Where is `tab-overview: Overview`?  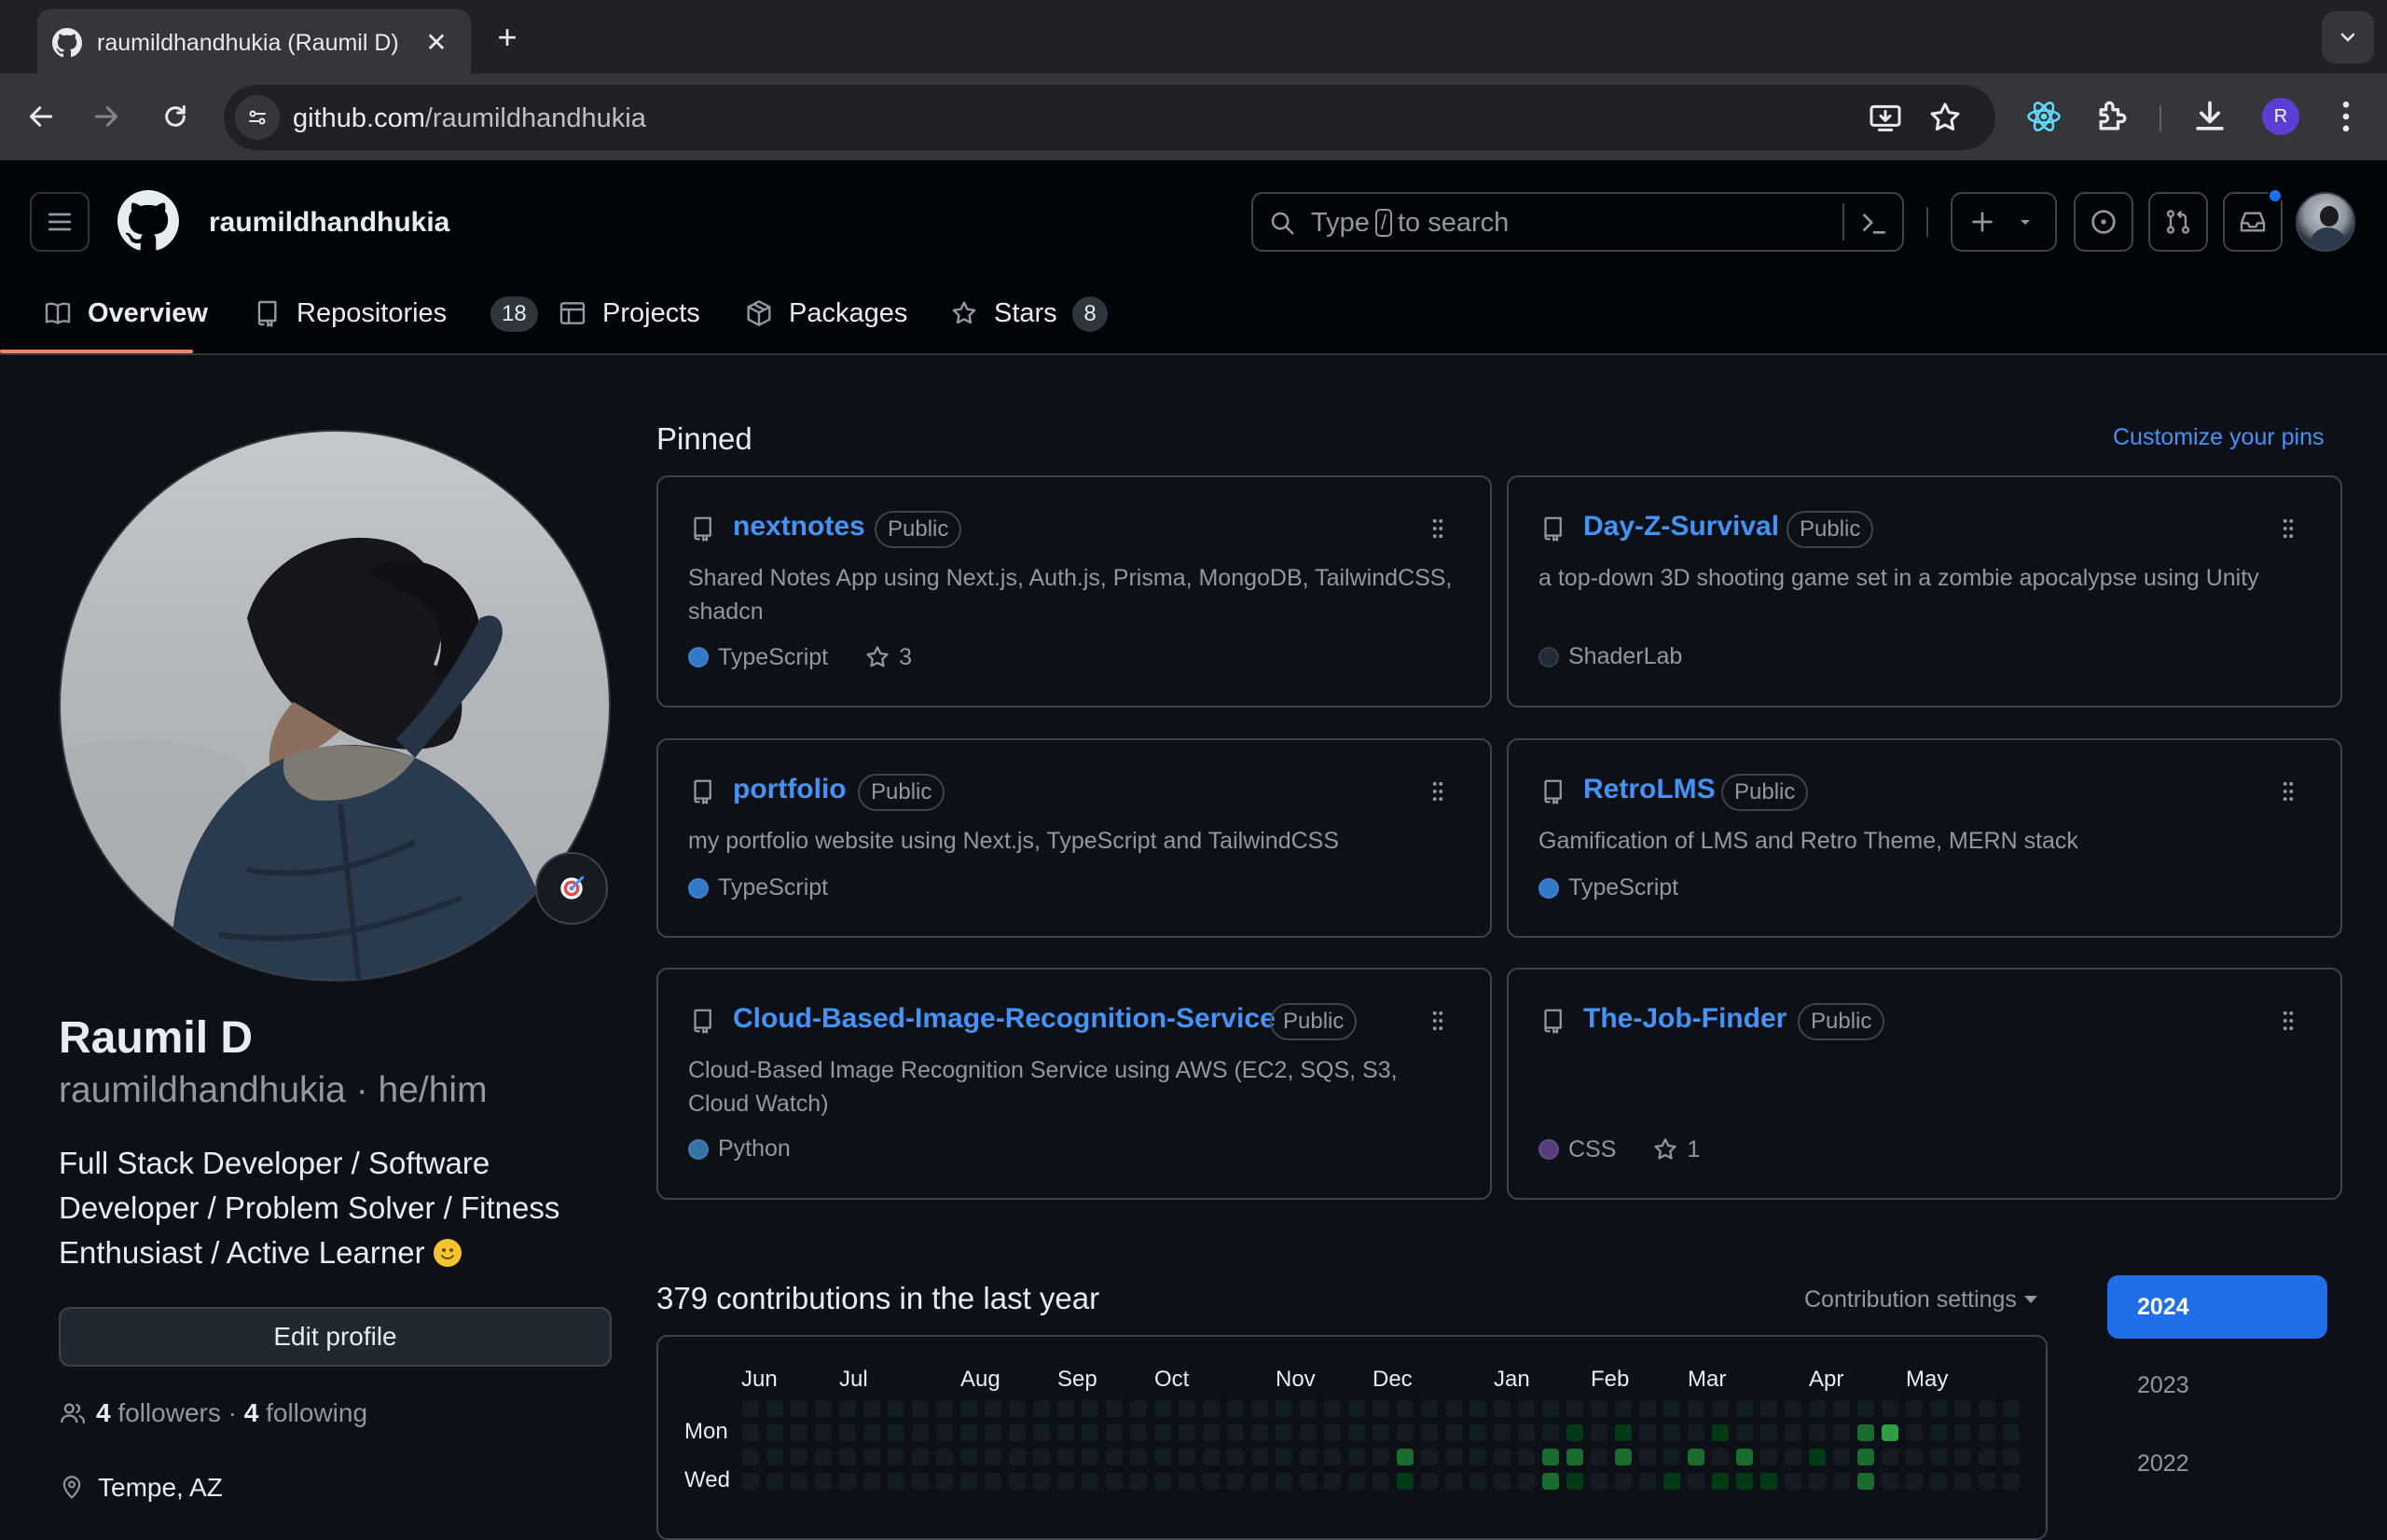
tab-overview: Overview is located at coordinates (119, 317).